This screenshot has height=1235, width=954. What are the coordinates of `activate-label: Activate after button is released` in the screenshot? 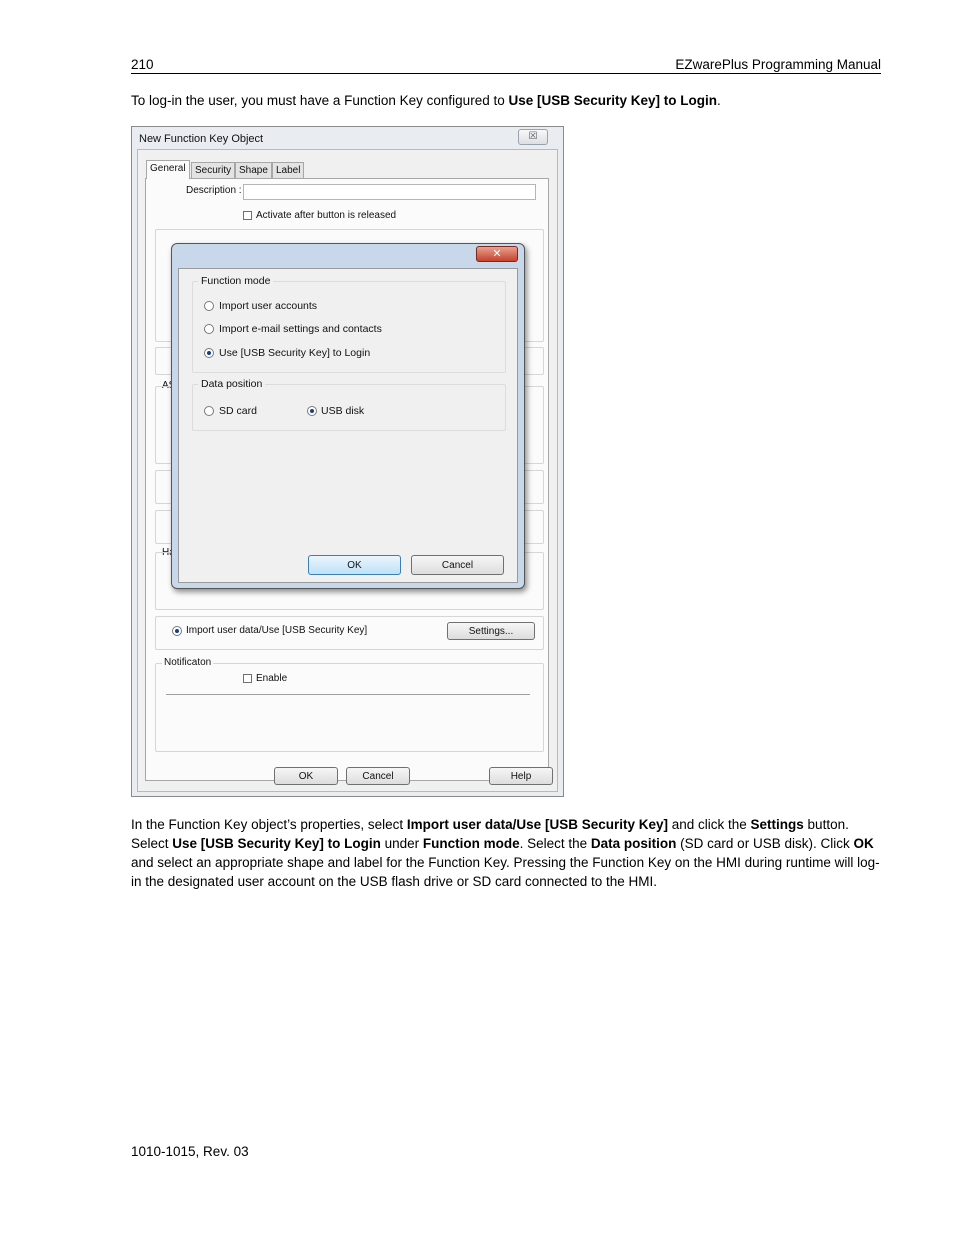 It's located at (326, 215).